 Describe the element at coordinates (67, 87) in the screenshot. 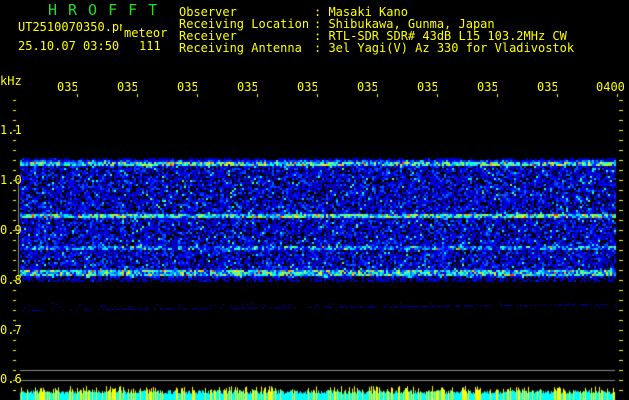

I see `time-label: 0351` at that location.